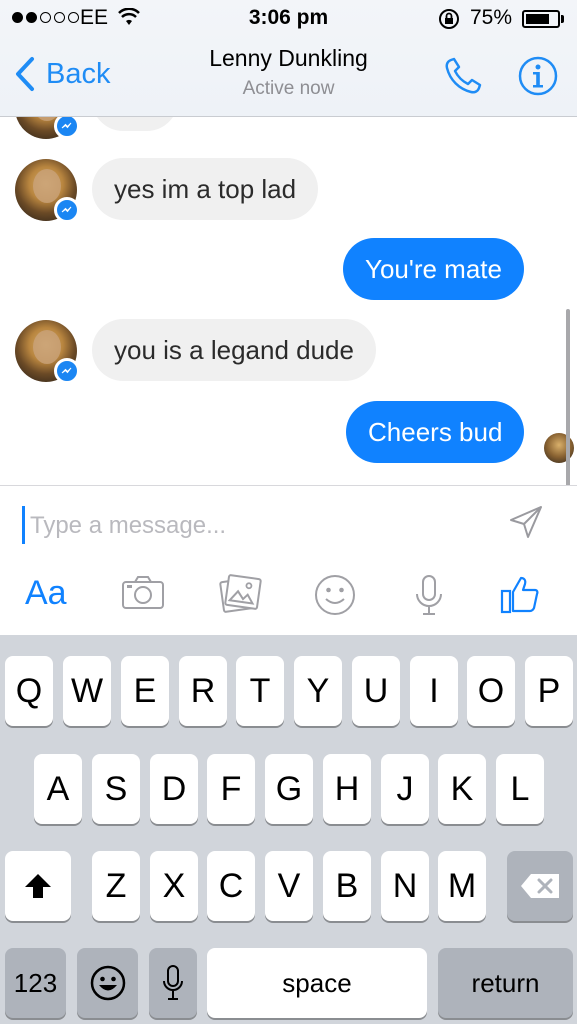  I want to click on battery-fill, so click(537, 19).